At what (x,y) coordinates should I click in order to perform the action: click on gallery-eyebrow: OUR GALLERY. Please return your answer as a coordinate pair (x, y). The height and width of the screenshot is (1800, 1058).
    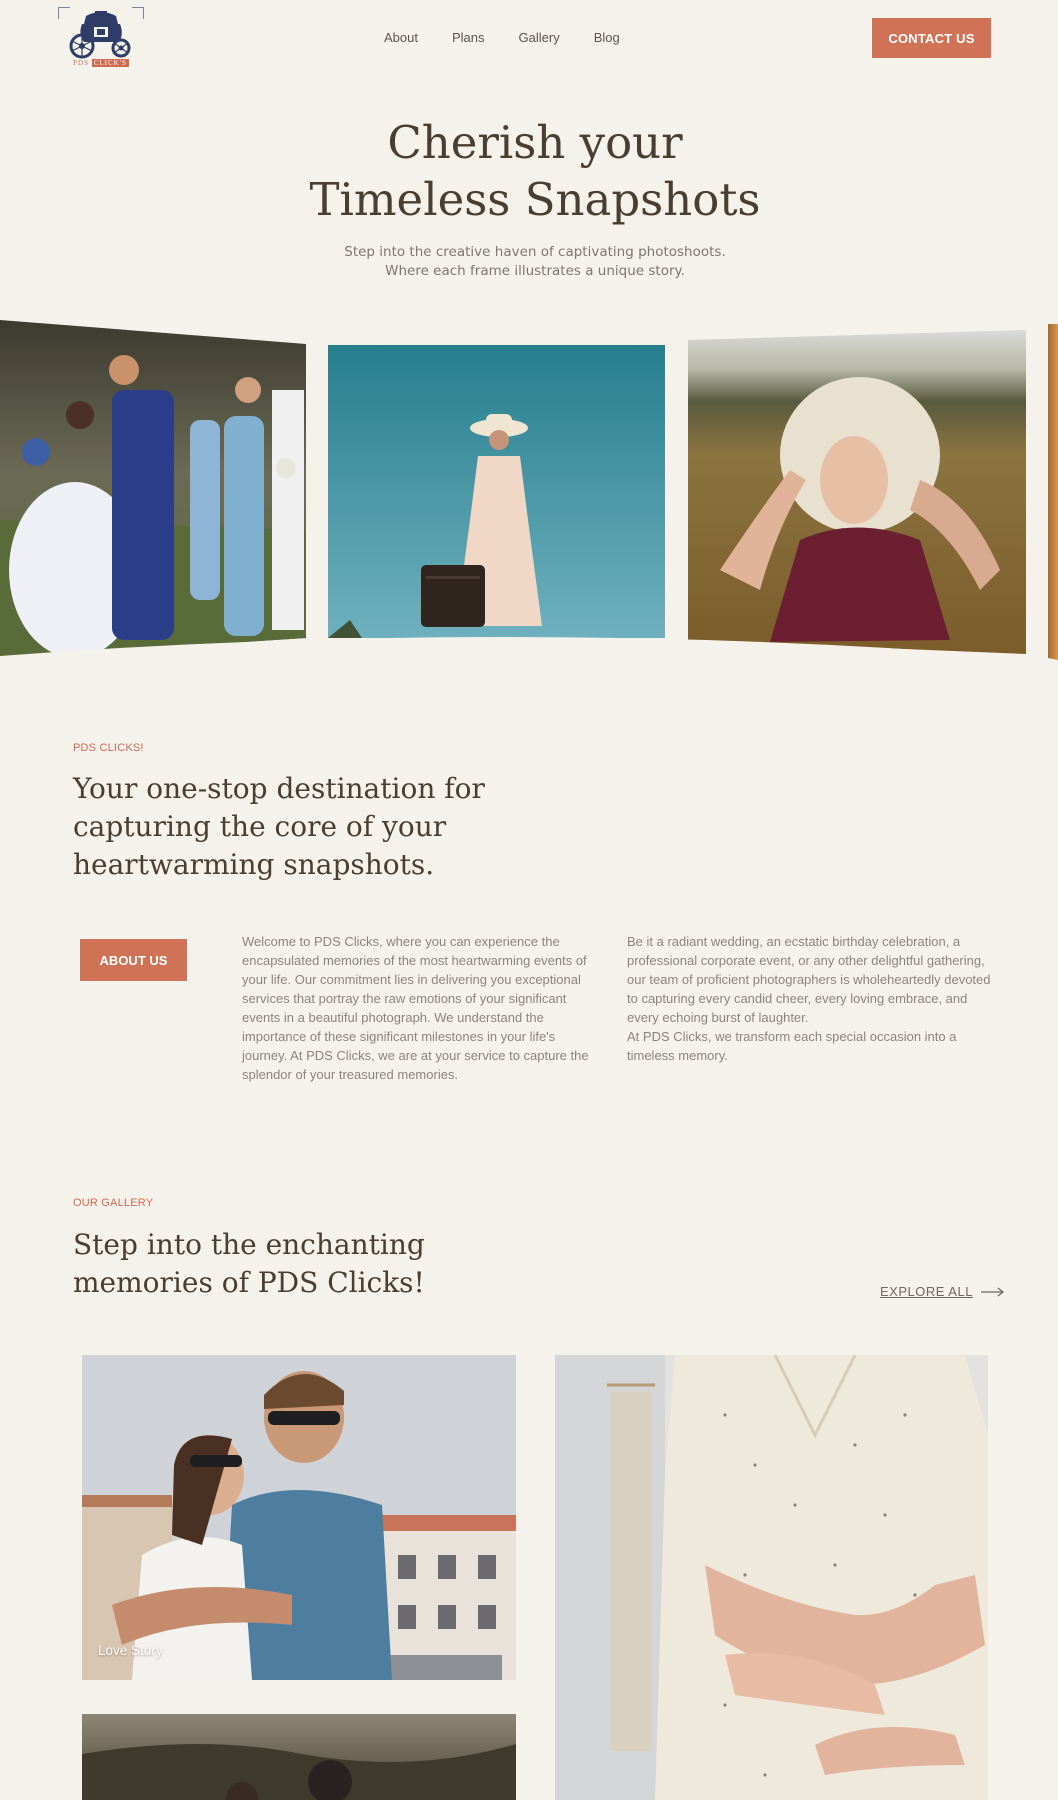
    Looking at the image, I should click on (113, 1203).